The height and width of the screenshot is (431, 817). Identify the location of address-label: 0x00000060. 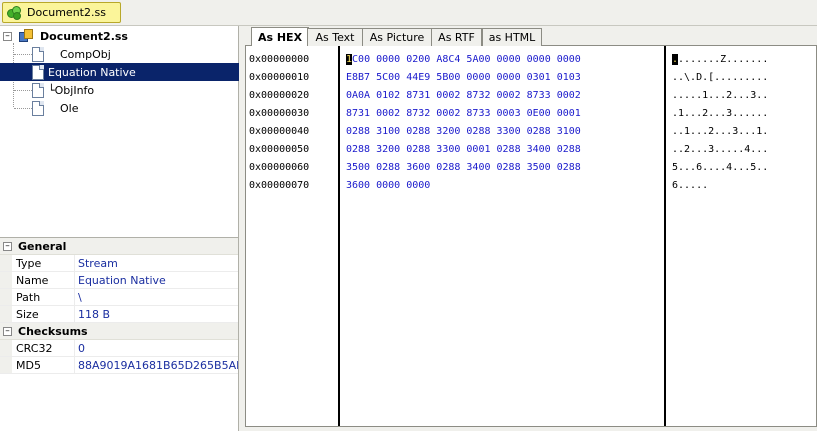
(279, 167).